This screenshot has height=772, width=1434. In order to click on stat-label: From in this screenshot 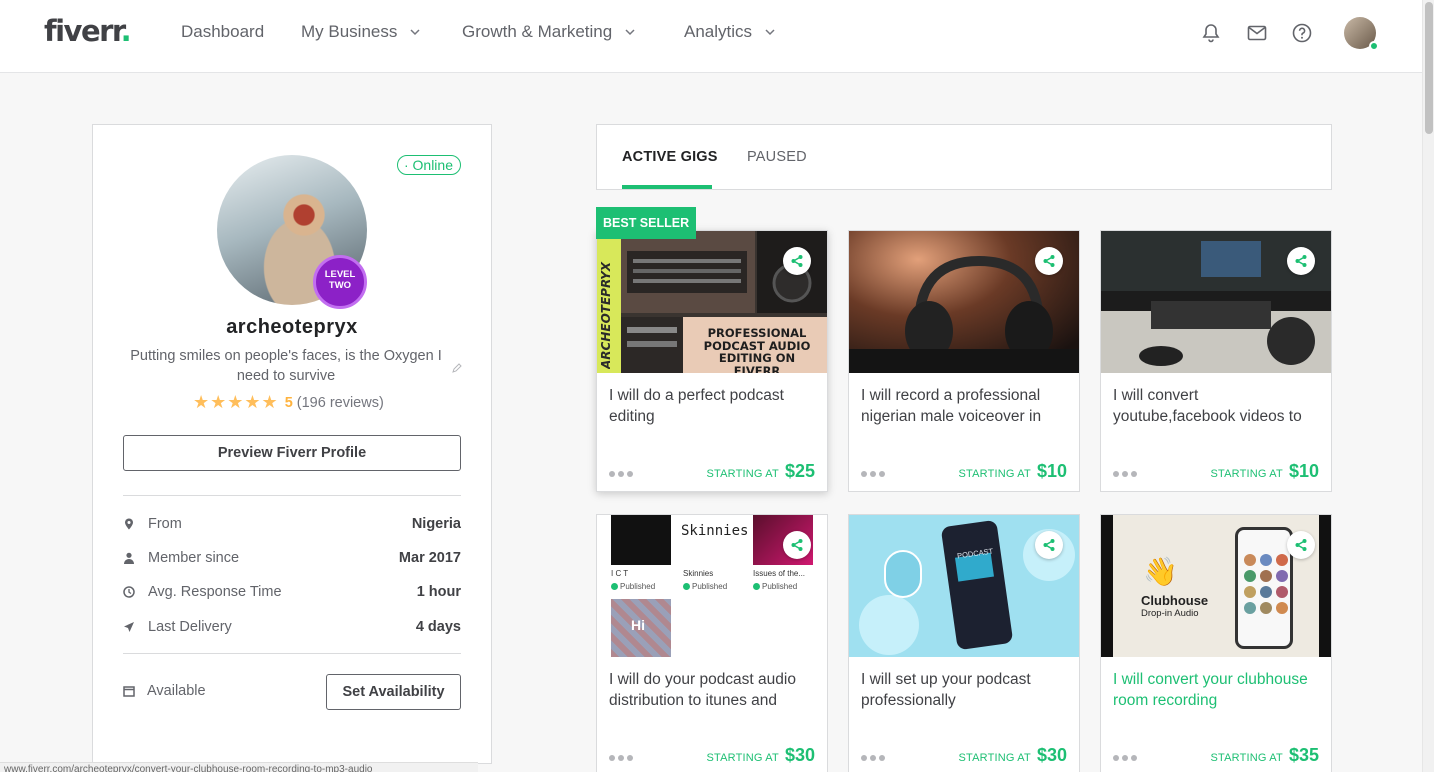, I will do `click(165, 524)`.